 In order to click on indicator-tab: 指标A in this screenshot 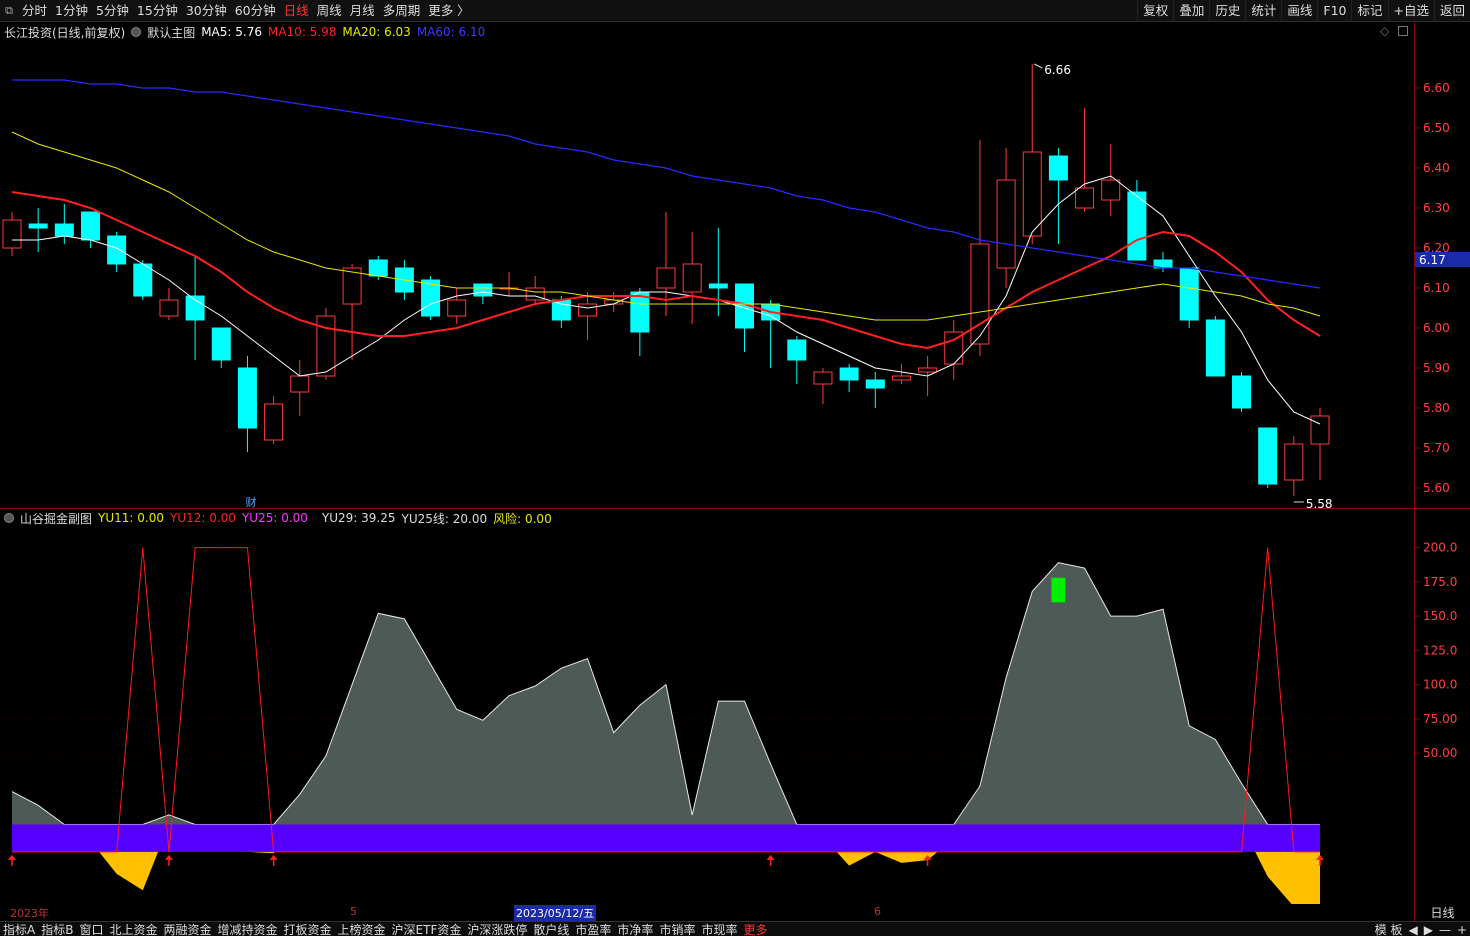, I will do `click(19, 929)`.